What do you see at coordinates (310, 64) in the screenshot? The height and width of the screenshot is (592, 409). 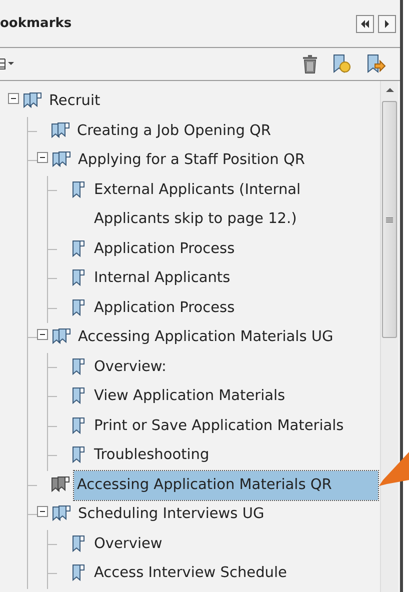 I see `delete-icon` at bounding box center [310, 64].